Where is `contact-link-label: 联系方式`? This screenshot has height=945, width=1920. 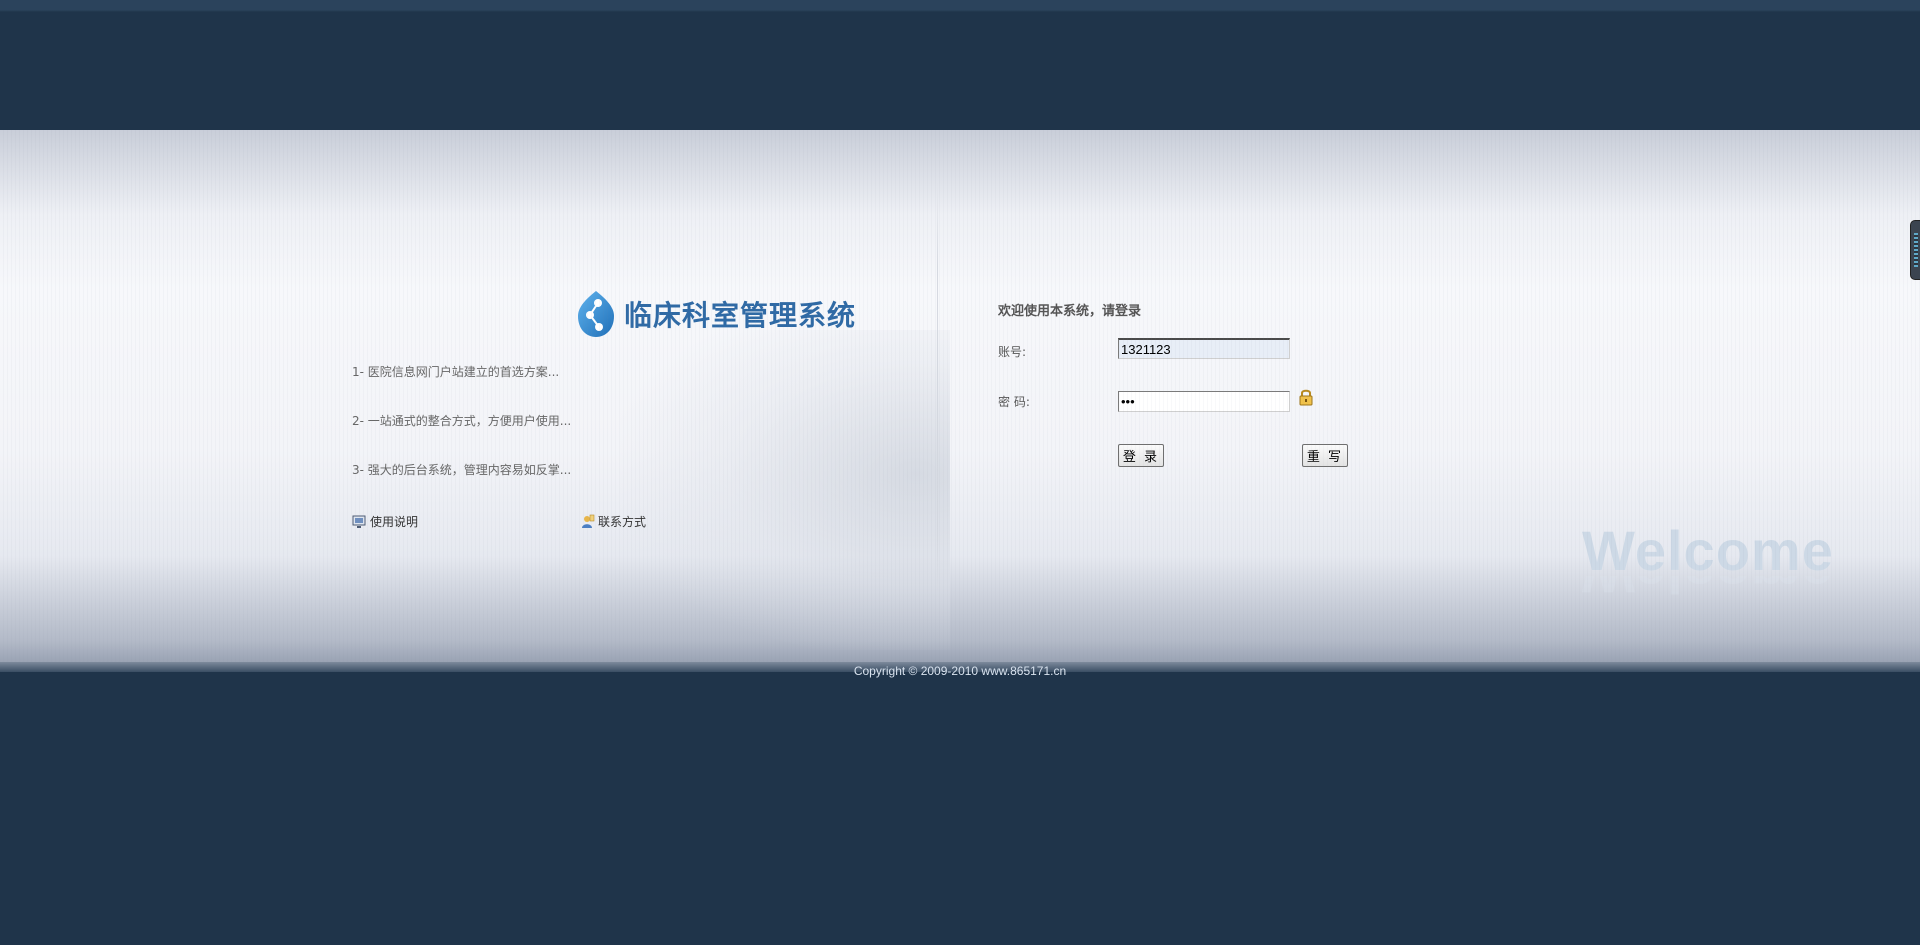
contact-link-label: 联系方式 is located at coordinates (622, 522).